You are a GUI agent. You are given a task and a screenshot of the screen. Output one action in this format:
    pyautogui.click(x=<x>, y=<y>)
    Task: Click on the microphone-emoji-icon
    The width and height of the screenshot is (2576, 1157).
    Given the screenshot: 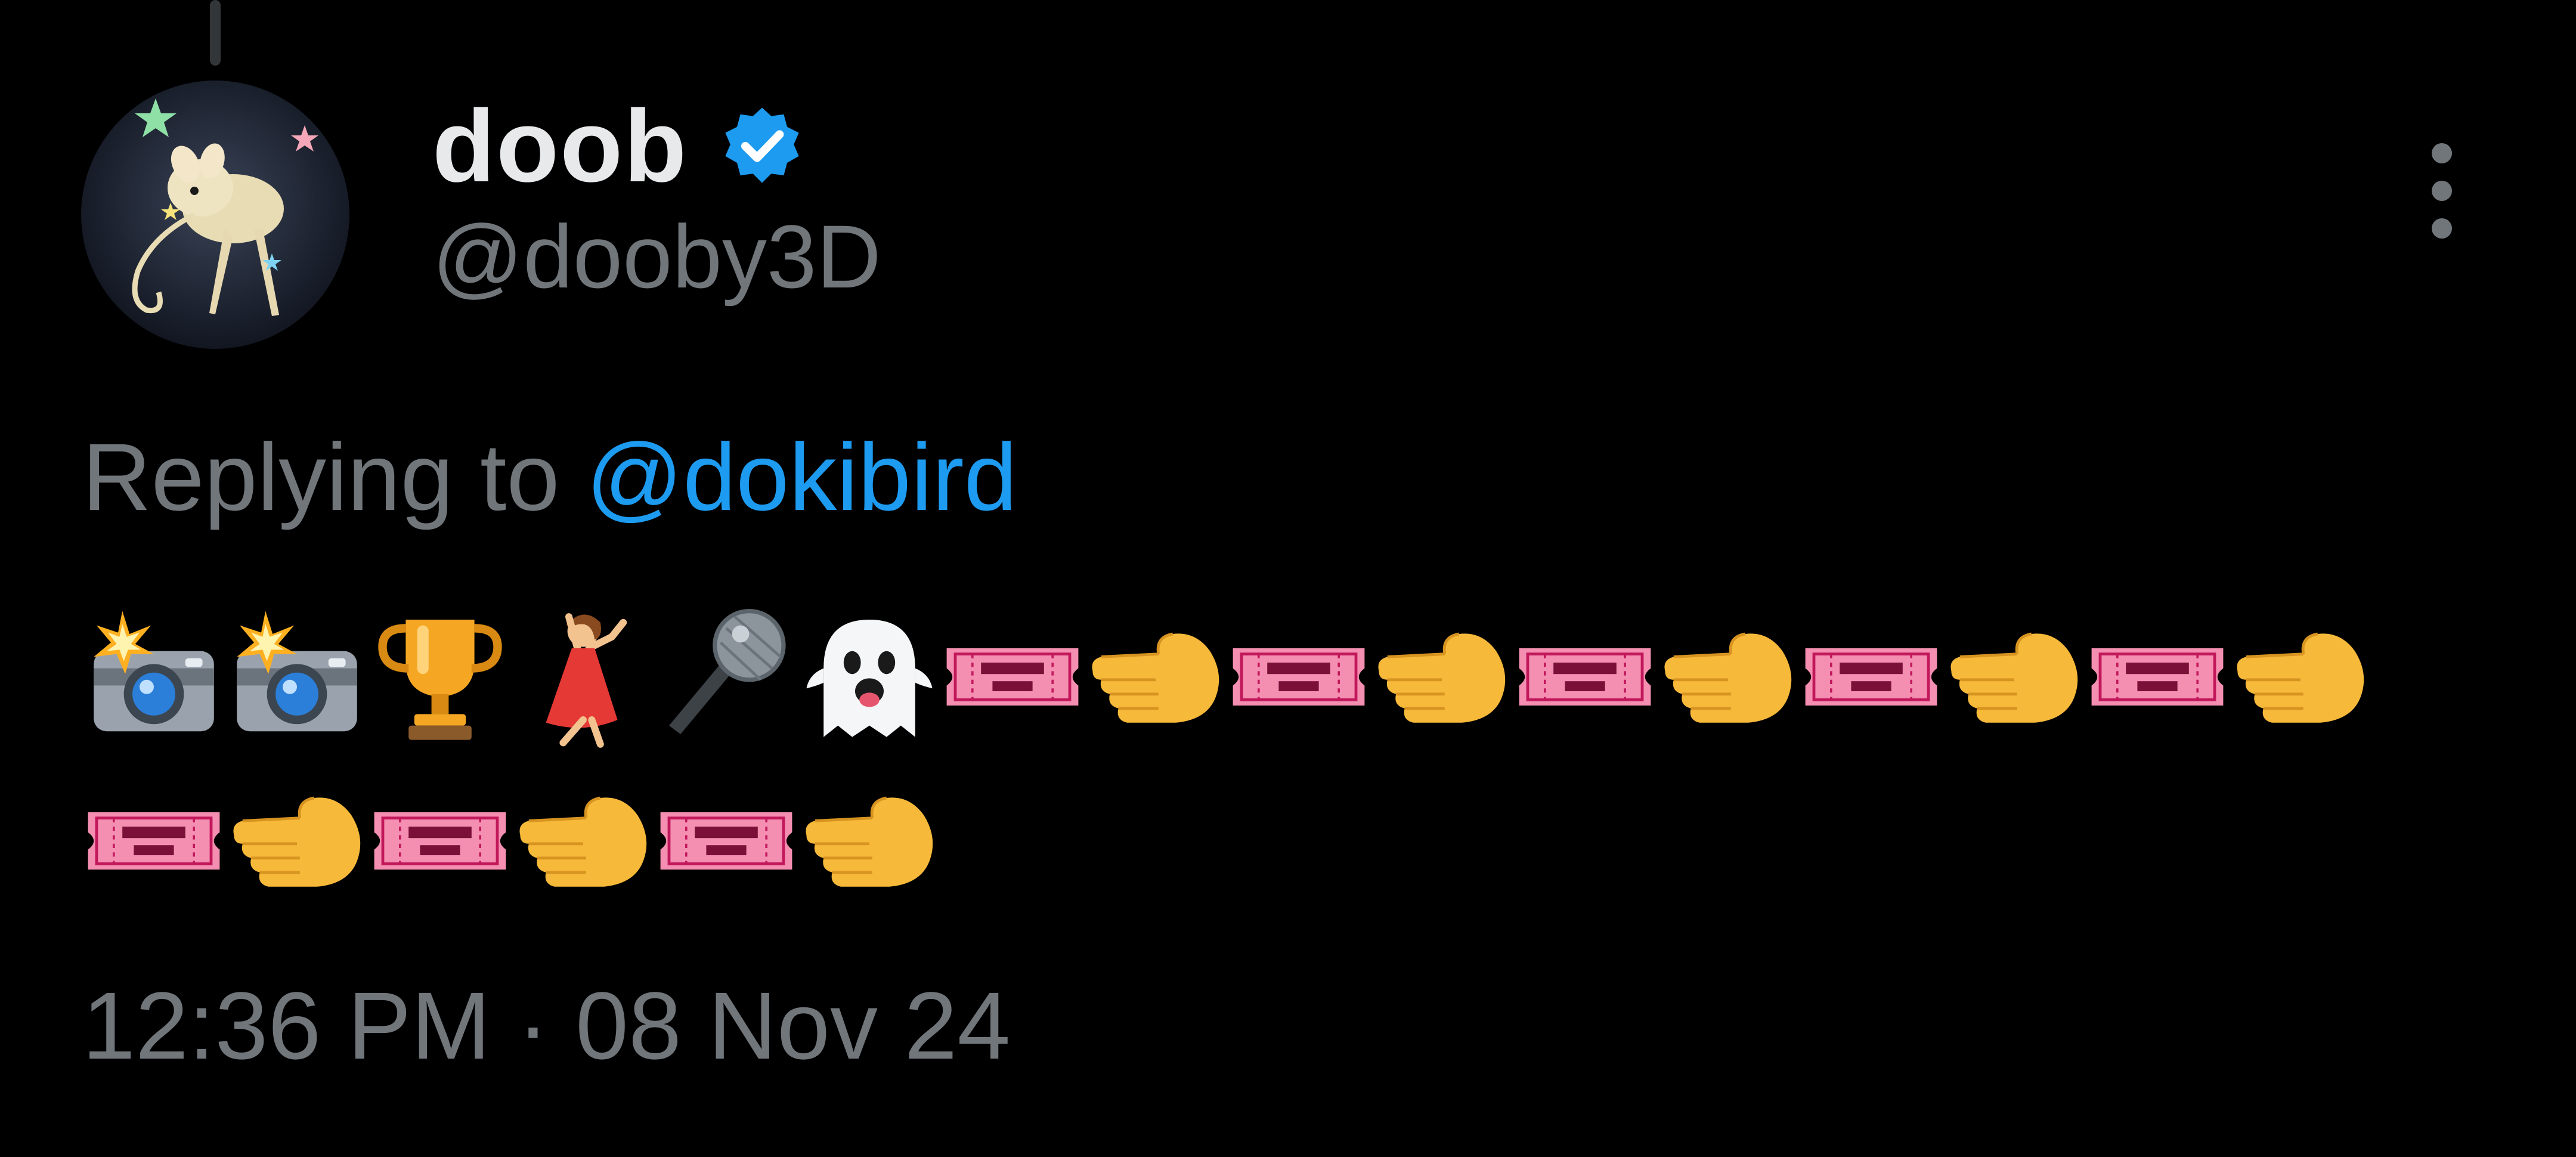 What is the action you would take?
    pyautogui.click(x=726, y=677)
    